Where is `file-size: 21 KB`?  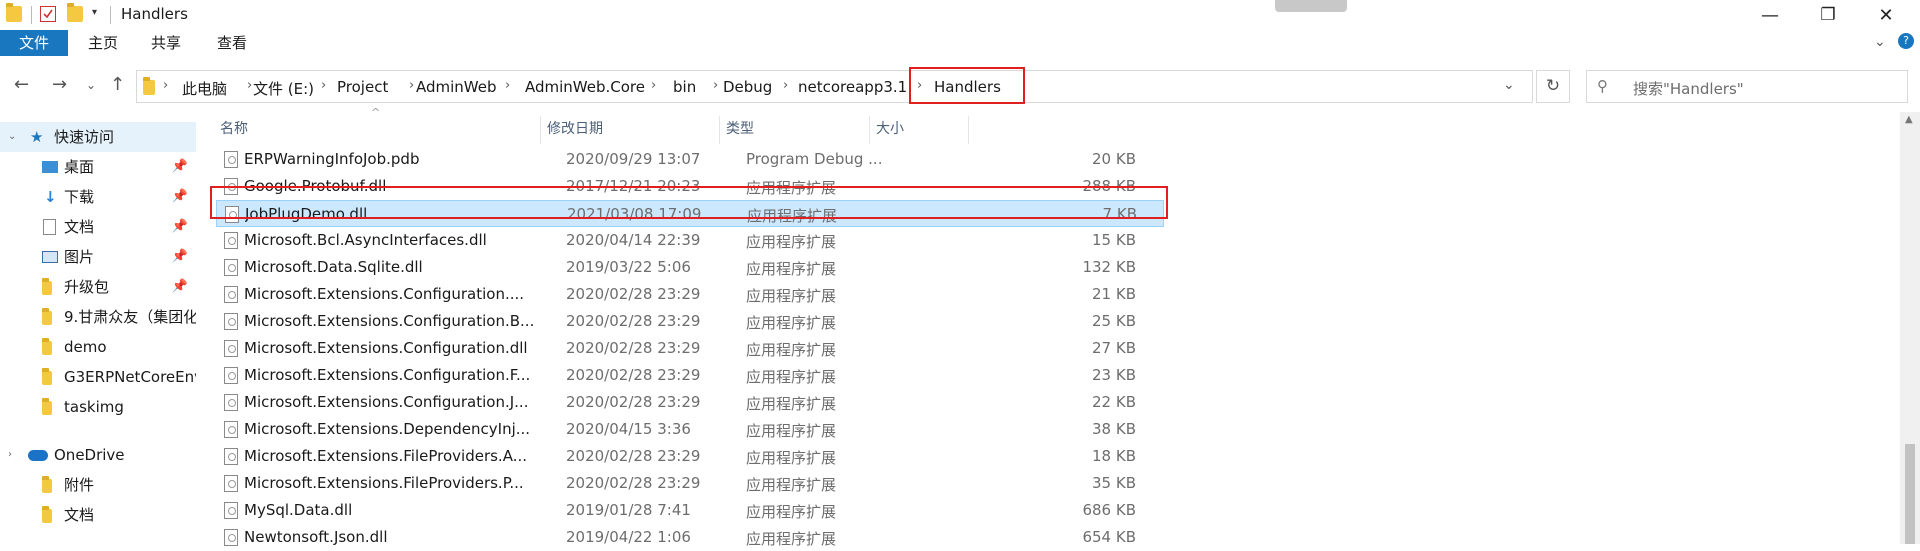
file-size: 21 KB is located at coordinates (1114, 294).